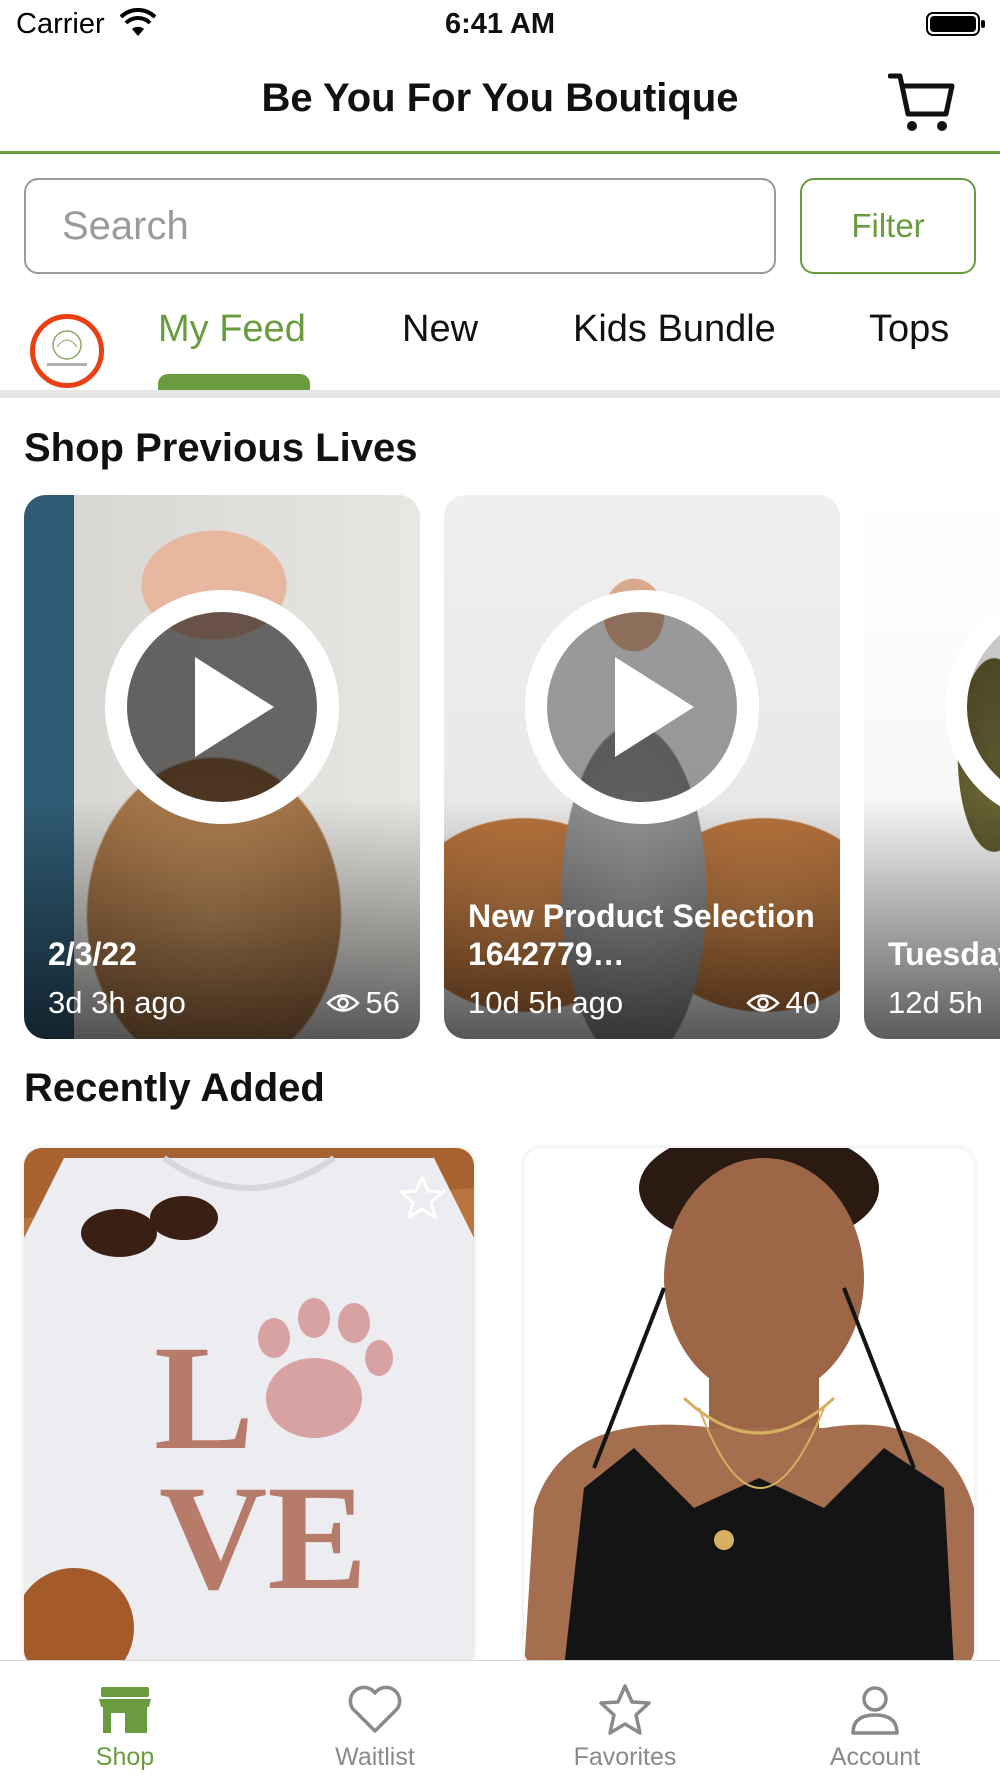 The height and width of the screenshot is (1778, 1000). What do you see at coordinates (500, 98) in the screenshot?
I see `page-title: Be You For You Boutique` at bounding box center [500, 98].